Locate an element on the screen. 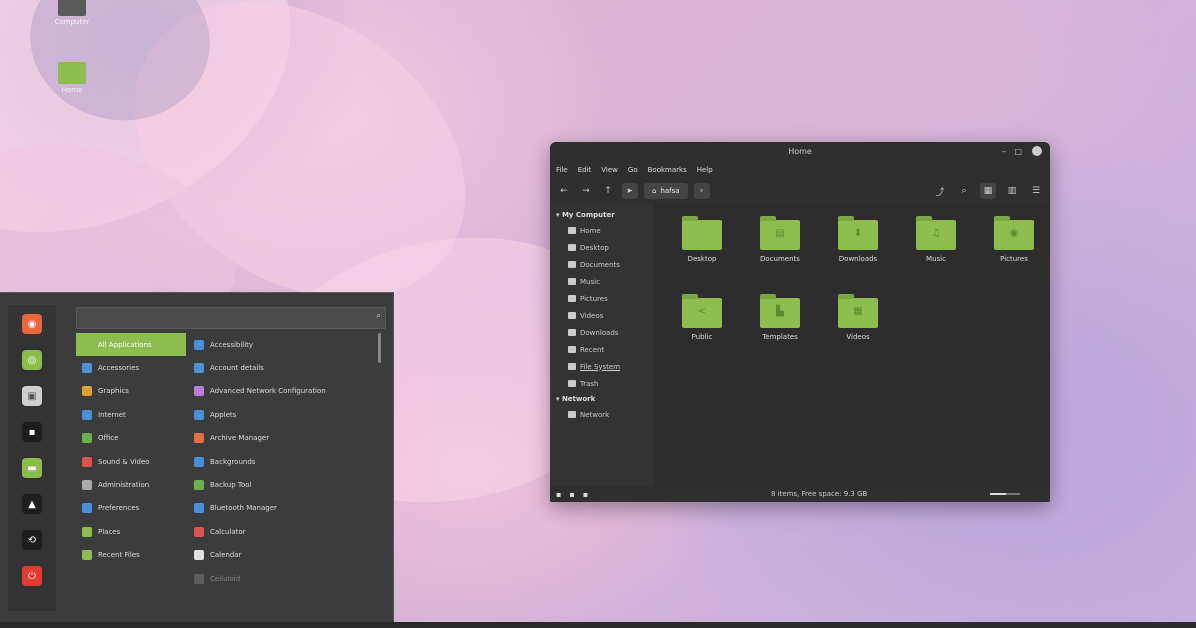 The height and width of the screenshot is (628, 1196). files-icon: ▬ is located at coordinates (32, 468).